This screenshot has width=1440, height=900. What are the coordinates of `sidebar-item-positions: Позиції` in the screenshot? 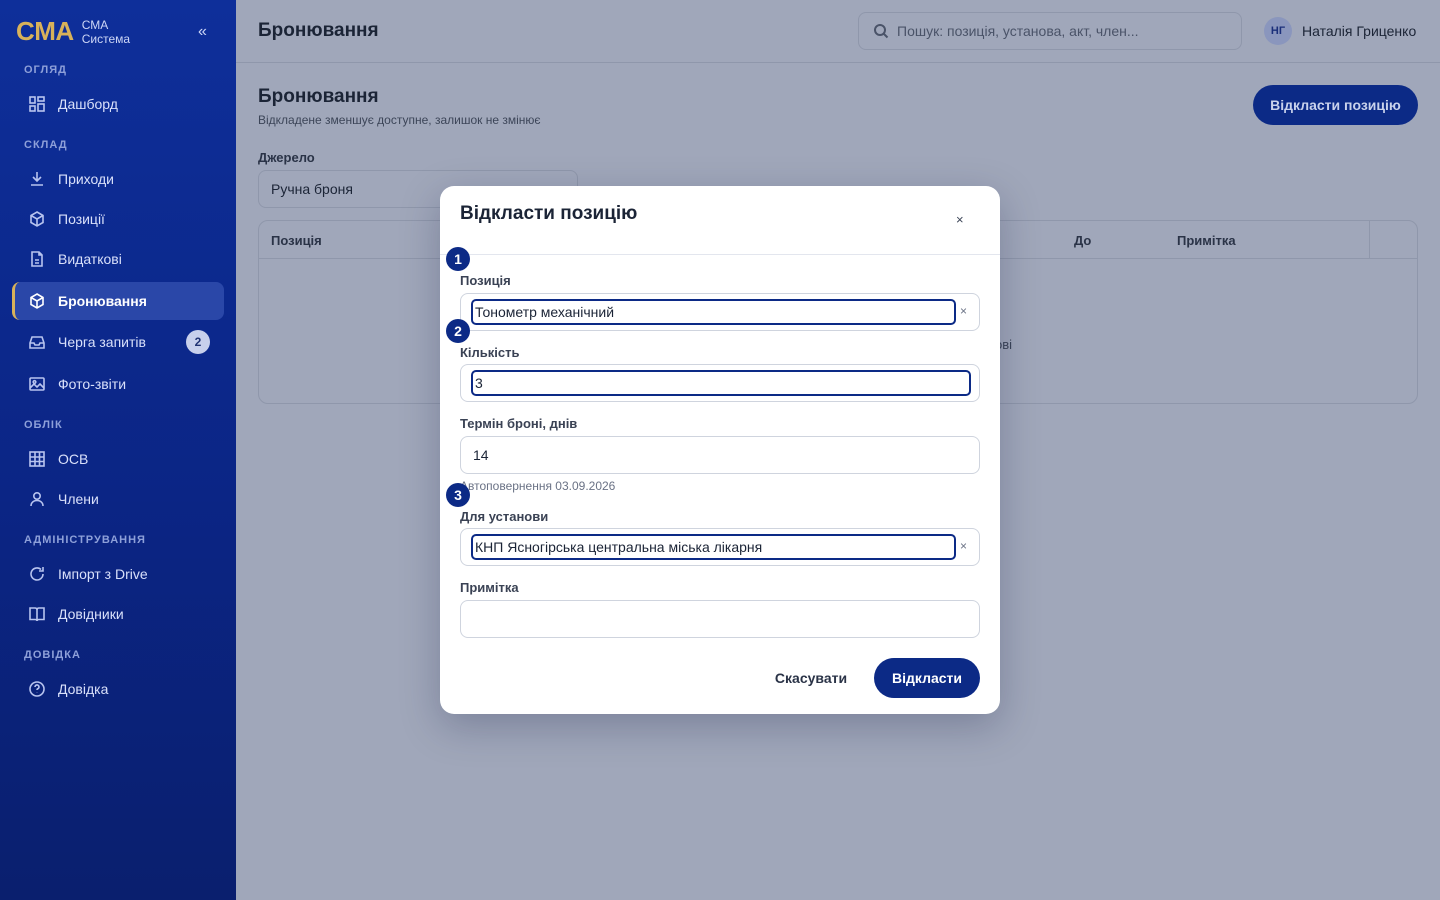 It's located at (118, 219).